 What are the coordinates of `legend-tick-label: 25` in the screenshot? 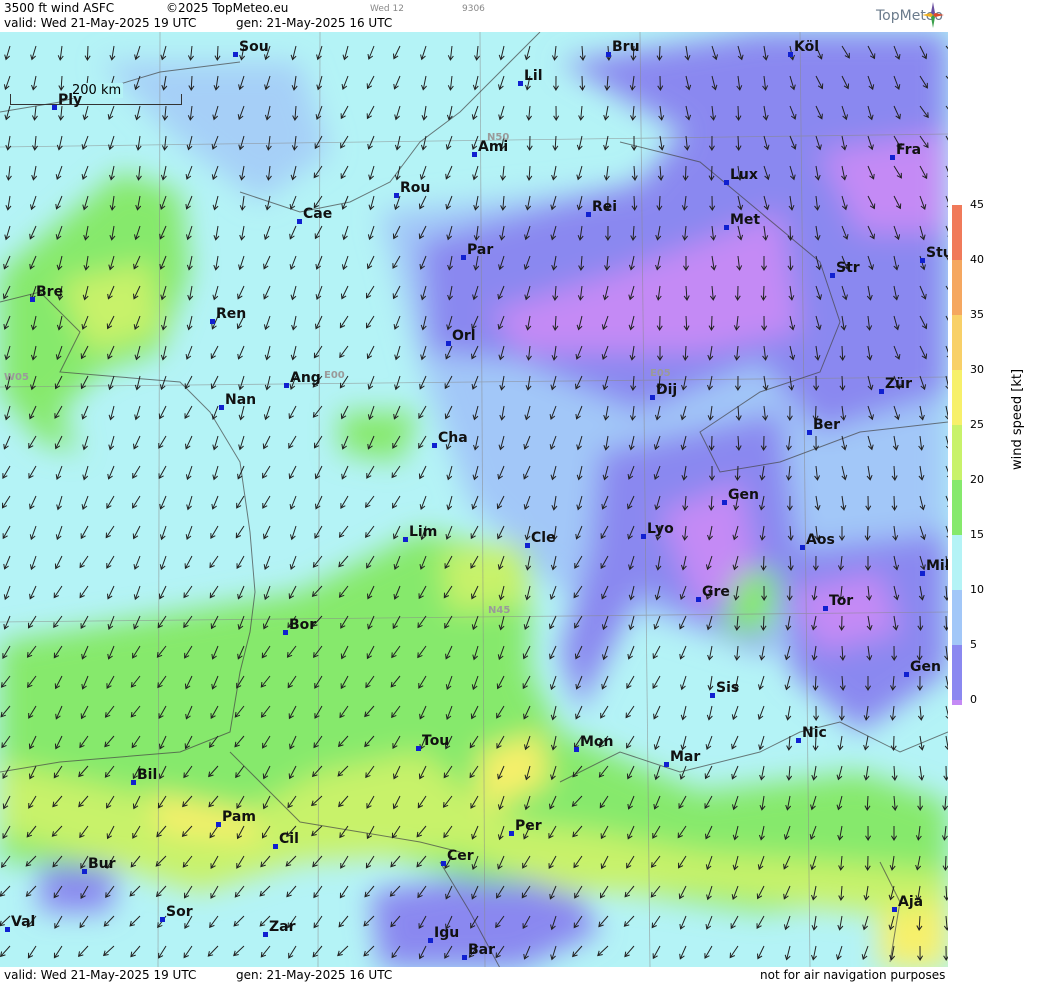 It's located at (977, 424).